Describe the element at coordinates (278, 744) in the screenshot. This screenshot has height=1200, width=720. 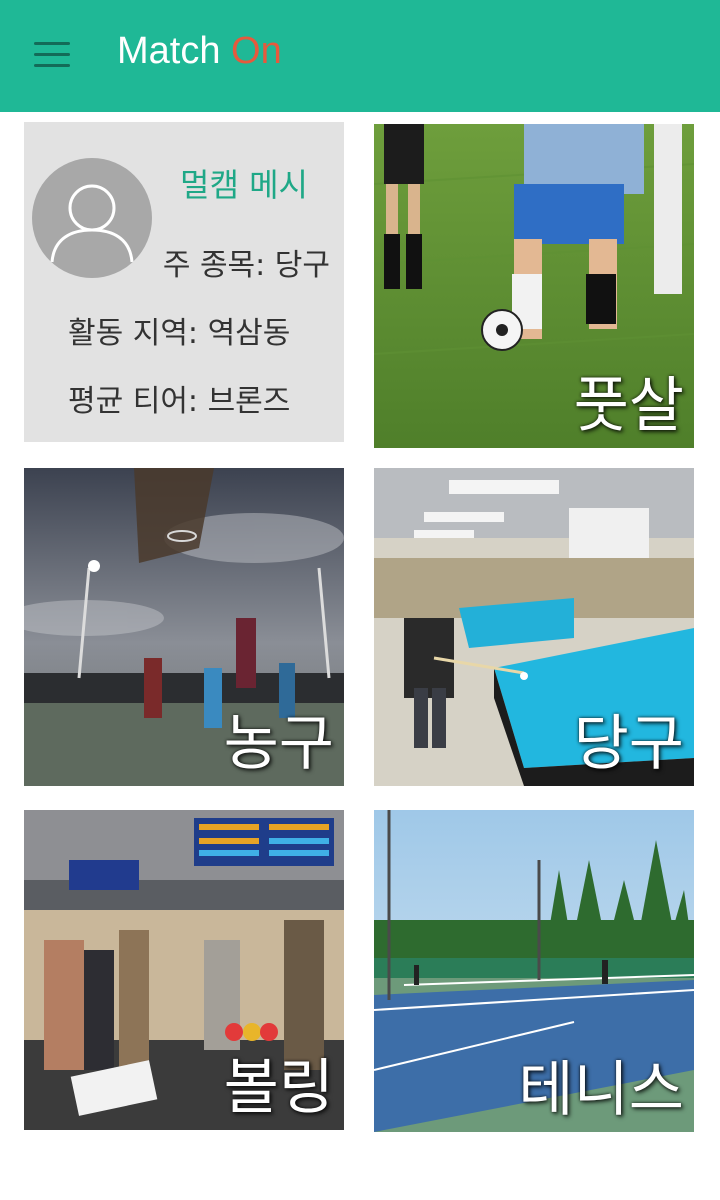
I see `sport-label-basketball: 농구` at that location.